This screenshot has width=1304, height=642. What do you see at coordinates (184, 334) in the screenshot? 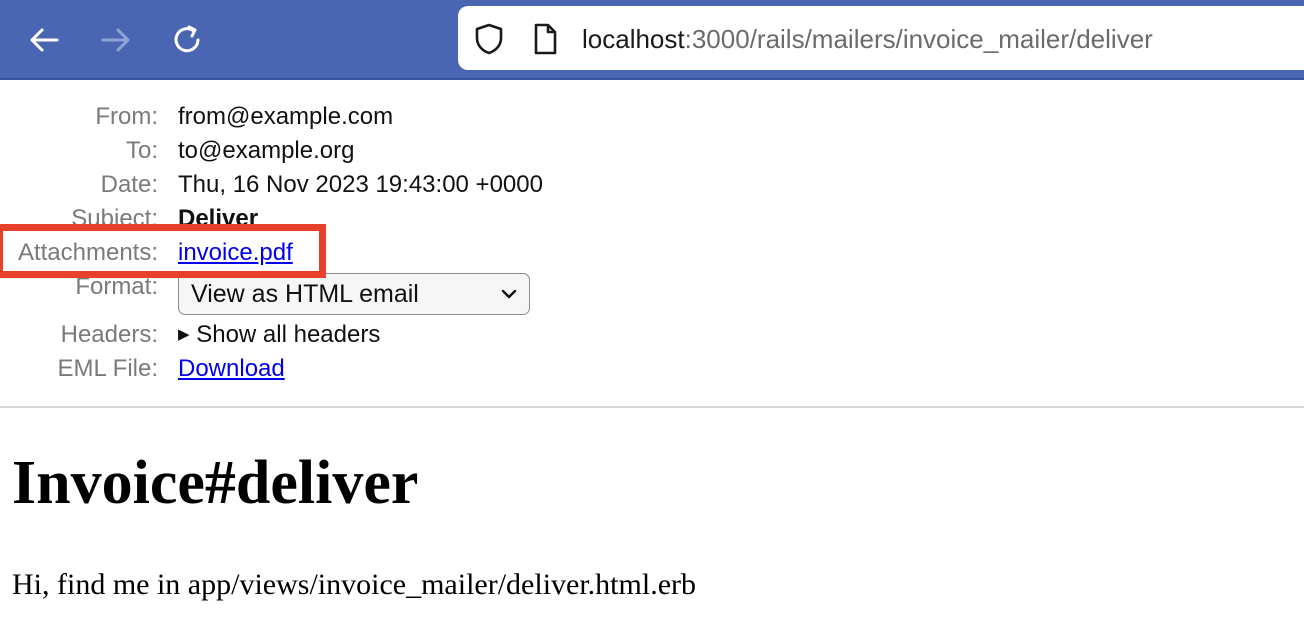
I see `disclosure-triangle-icon: ▶` at bounding box center [184, 334].